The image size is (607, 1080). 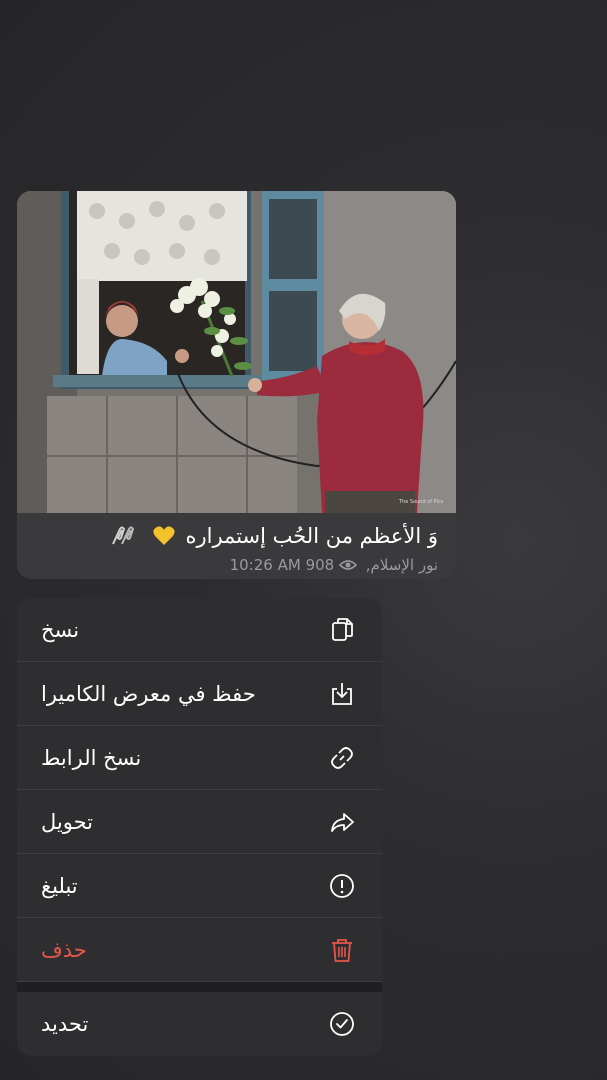 I want to click on eye-icon, so click(x=347, y=565).